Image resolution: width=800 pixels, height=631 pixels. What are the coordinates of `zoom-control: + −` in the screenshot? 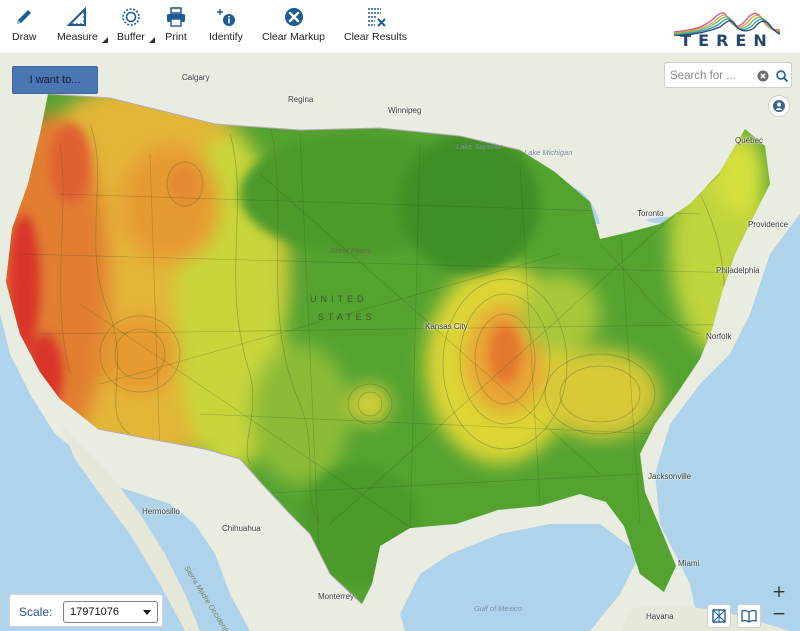 It's located at (779, 603).